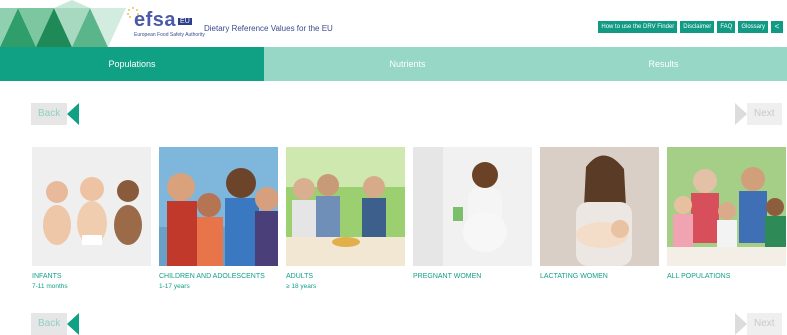 This screenshot has height=335, width=787. Describe the element at coordinates (574, 276) in the screenshot. I see `population-label: LACTATING WOMEN` at that location.